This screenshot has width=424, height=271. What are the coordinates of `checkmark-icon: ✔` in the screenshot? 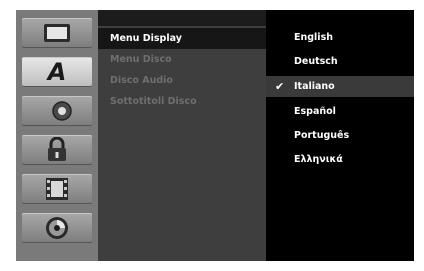 It's located at (280, 86).